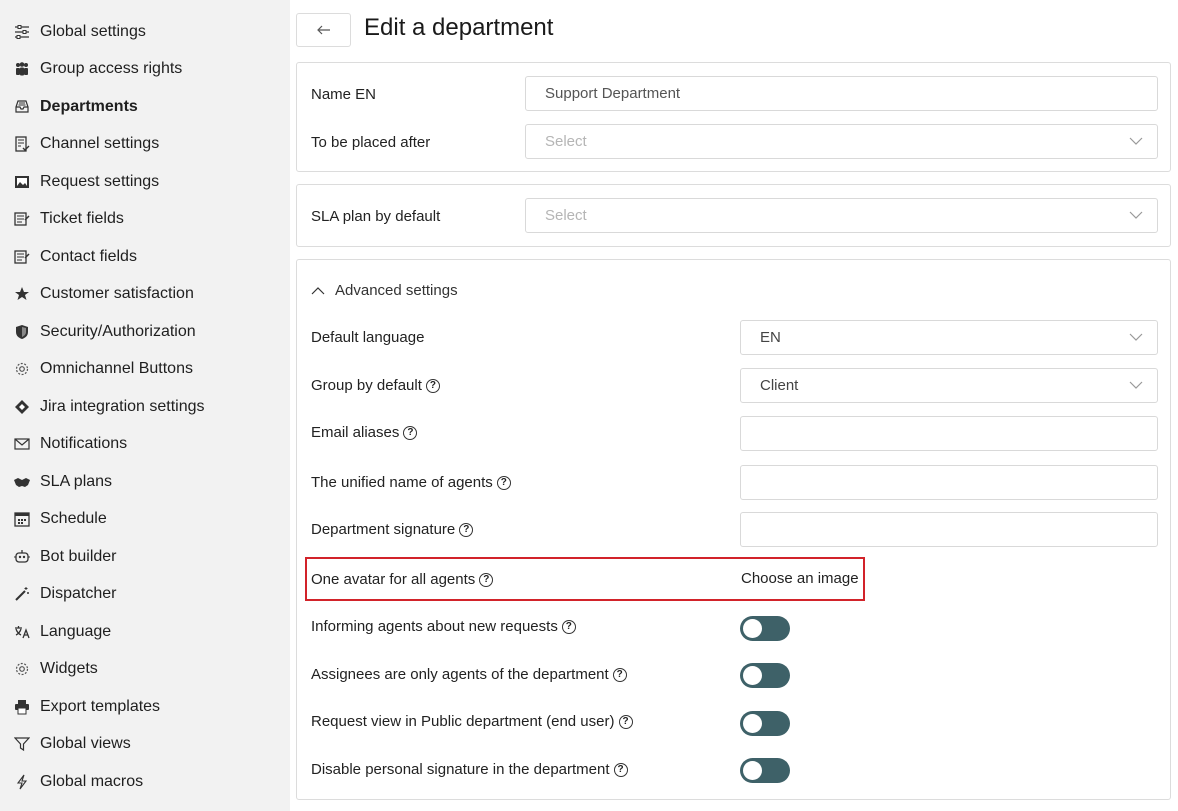 The width and height of the screenshot is (1178, 811). What do you see at coordinates (770, 337) in the screenshot?
I see `default-language-value: EN` at bounding box center [770, 337].